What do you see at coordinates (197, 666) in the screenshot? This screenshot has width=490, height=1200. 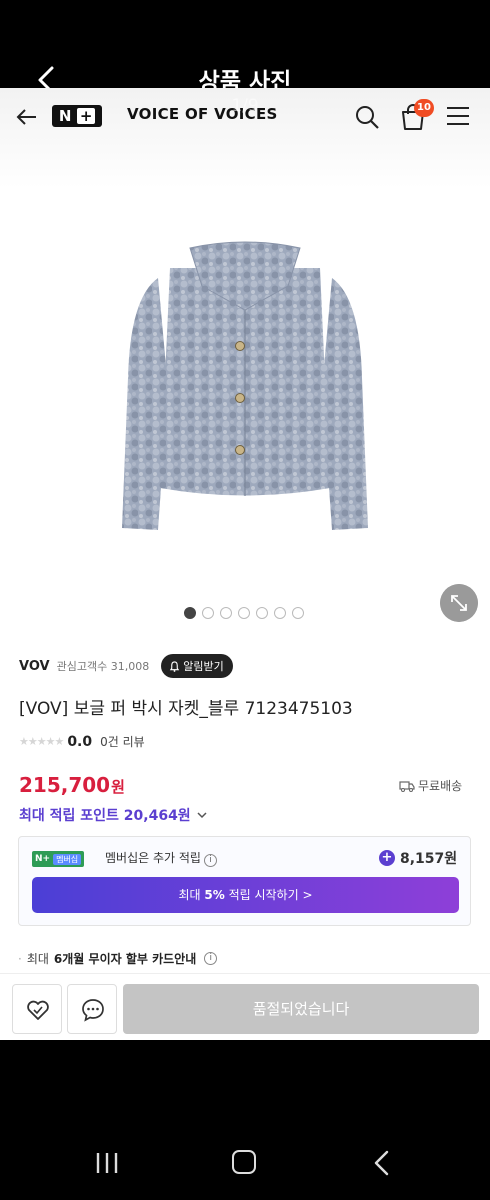 I see `notify-button: 알림받기` at bounding box center [197, 666].